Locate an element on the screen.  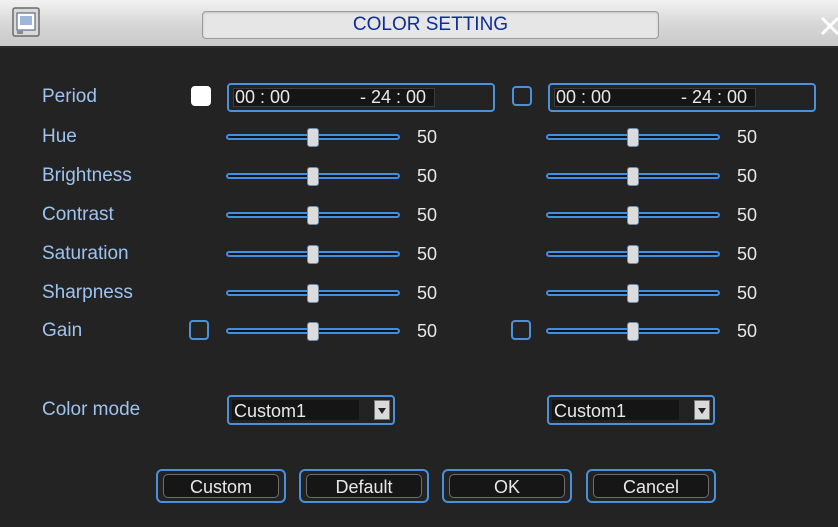
period-label: Period is located at coordinates (69, 96).